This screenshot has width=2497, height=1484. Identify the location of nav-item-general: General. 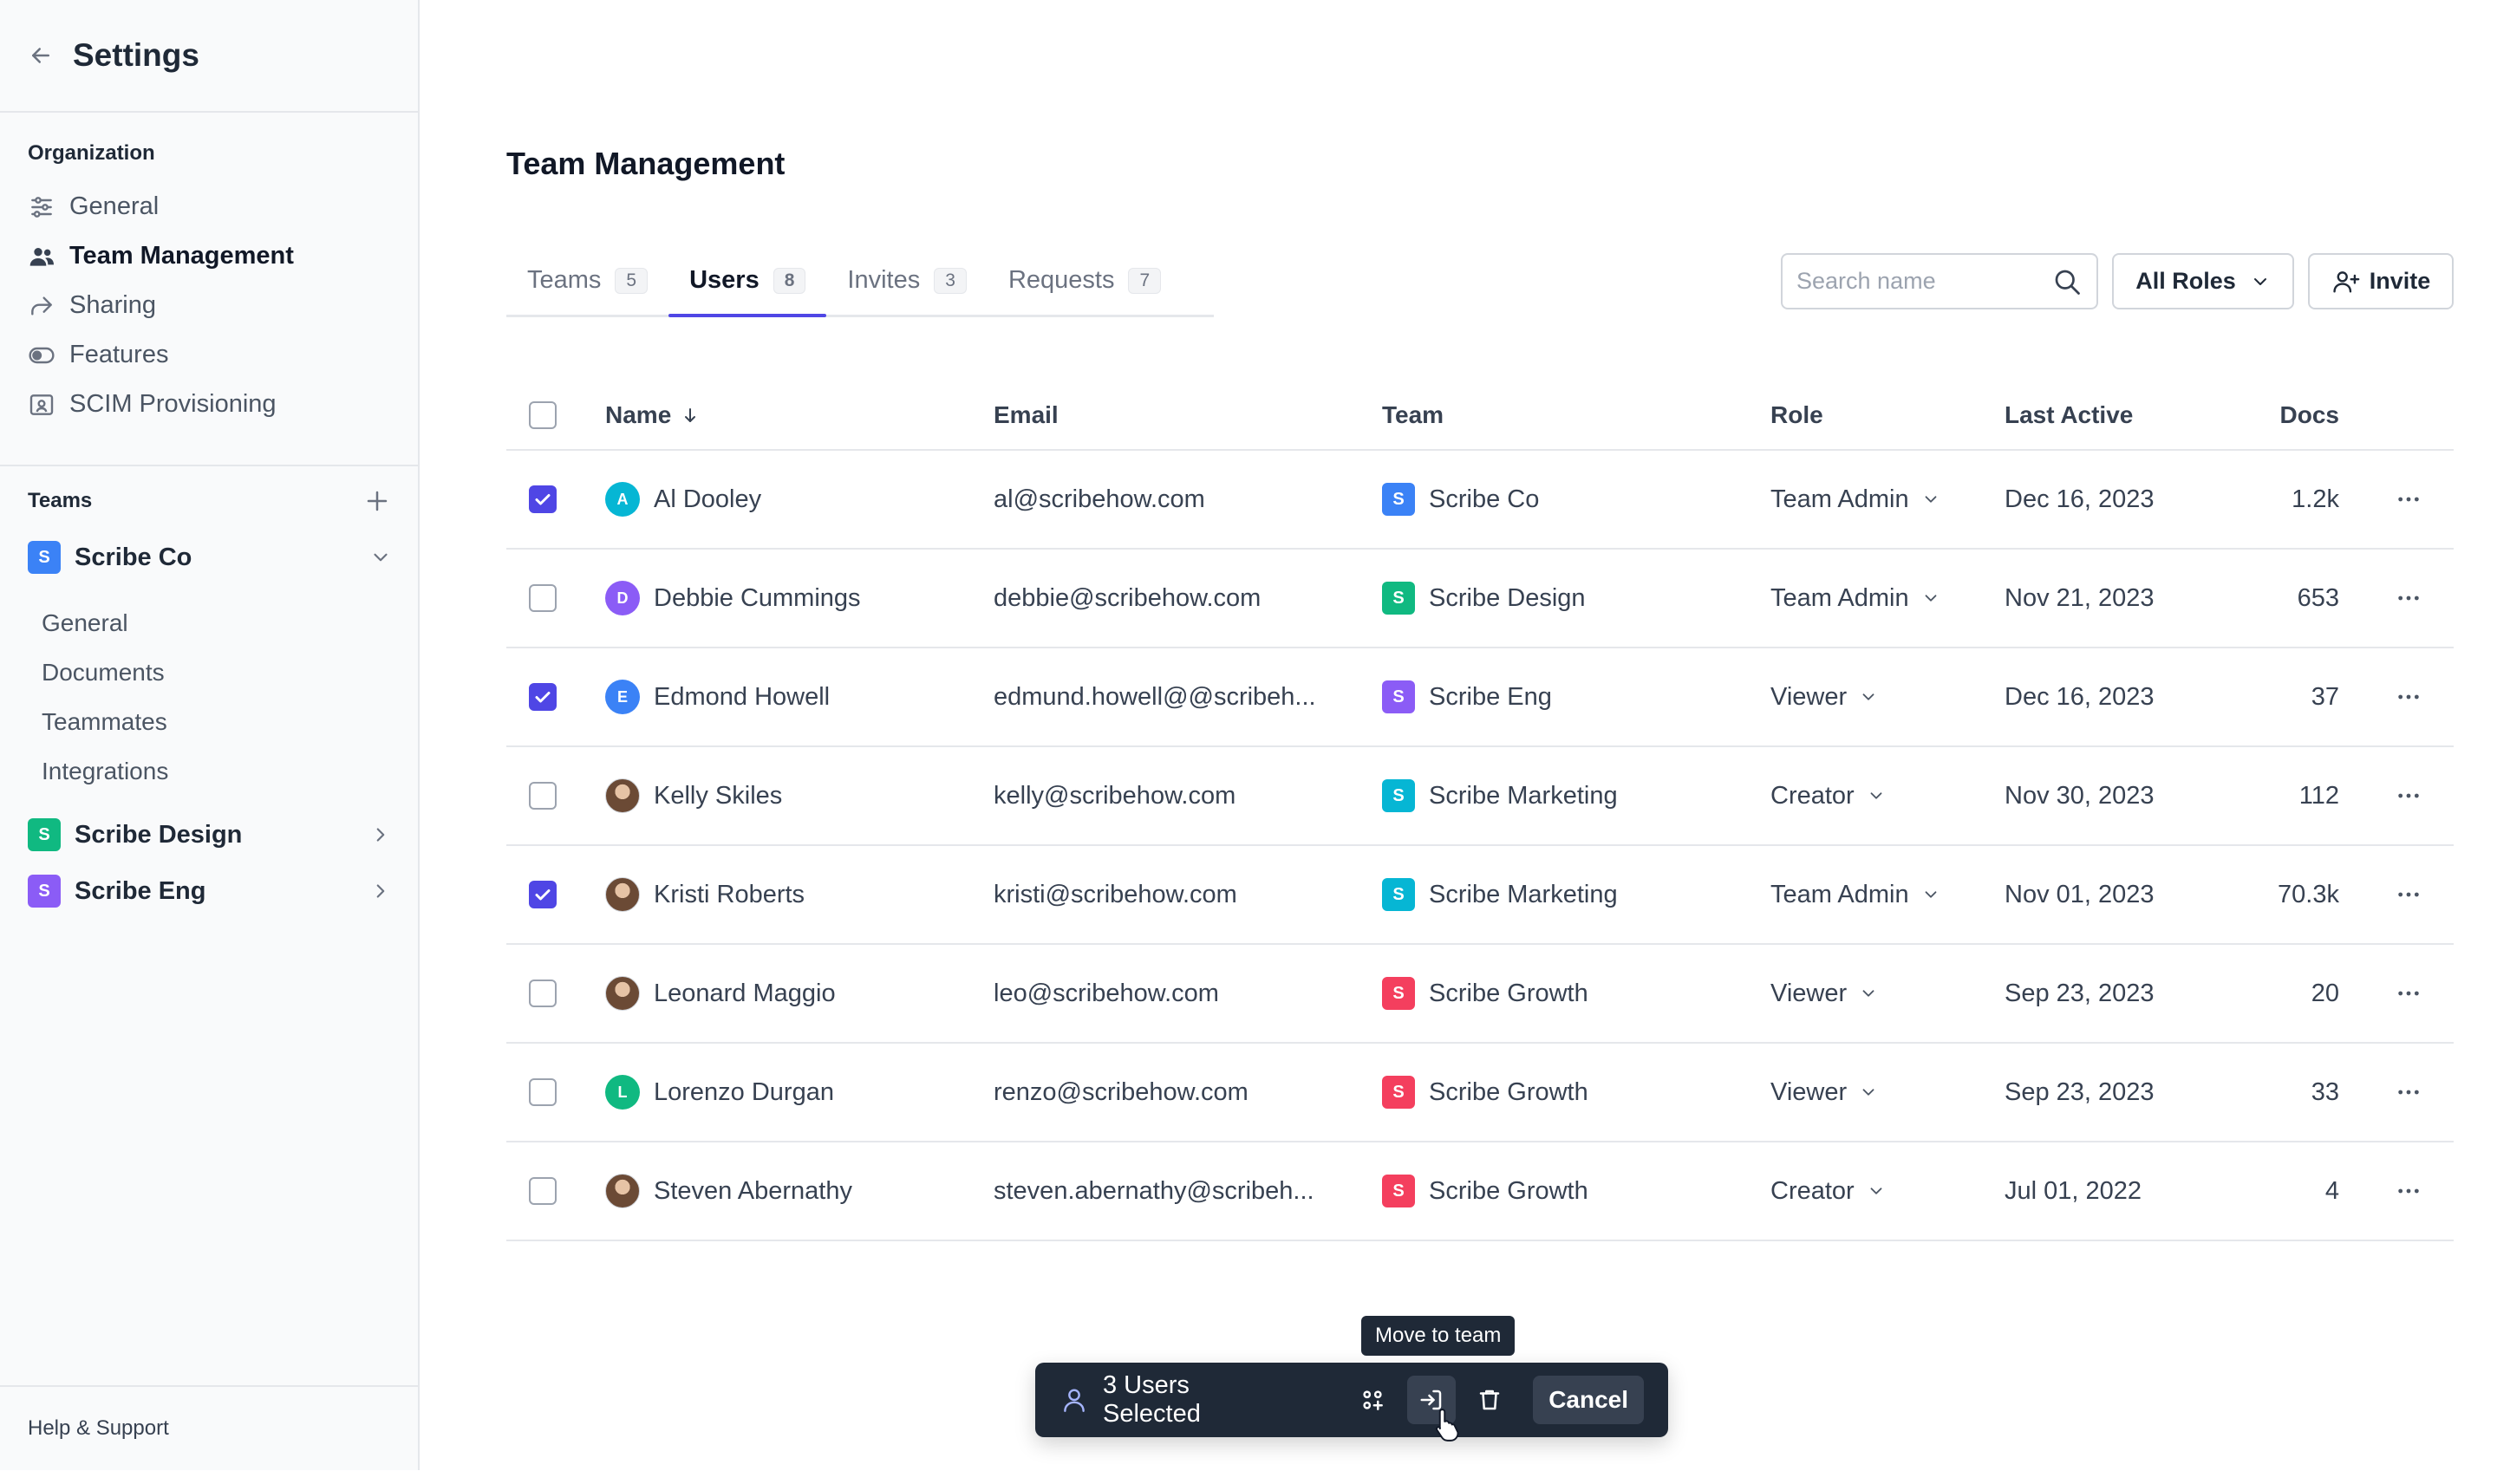
(161, 206).